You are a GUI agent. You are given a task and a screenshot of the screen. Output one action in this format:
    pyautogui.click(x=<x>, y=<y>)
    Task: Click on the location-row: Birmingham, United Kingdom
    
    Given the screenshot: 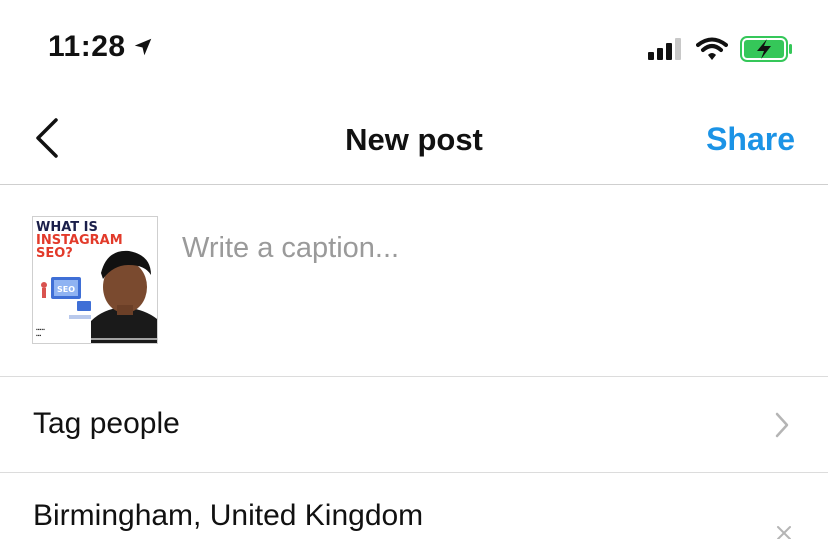 What is the action you would take?
    pyautogui.click(x=414, y=506)
    